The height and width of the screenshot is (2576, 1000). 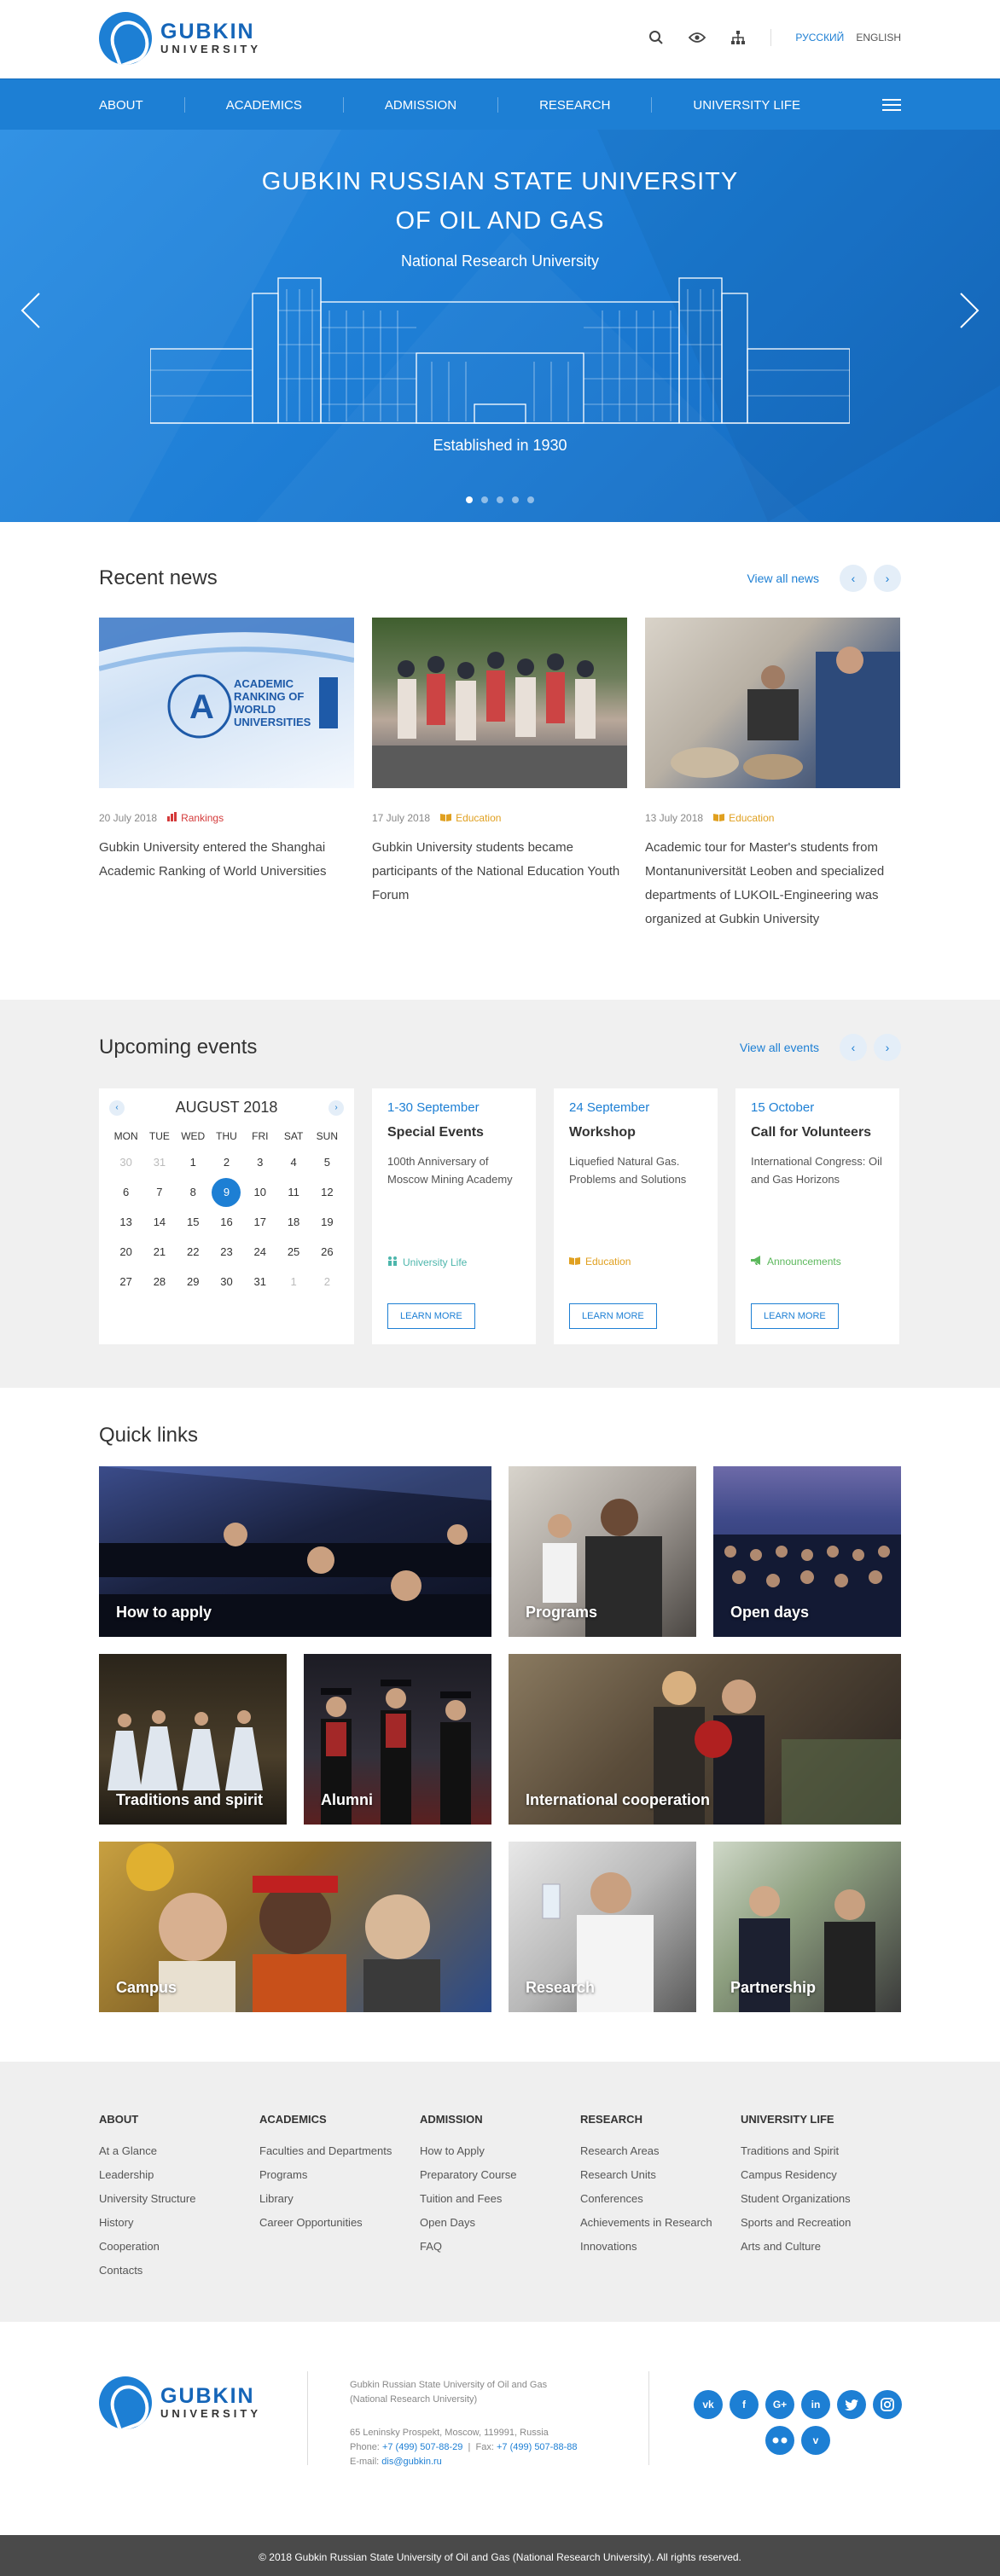 I want to click on footer-link: Library, so click(x=339, y=2199).